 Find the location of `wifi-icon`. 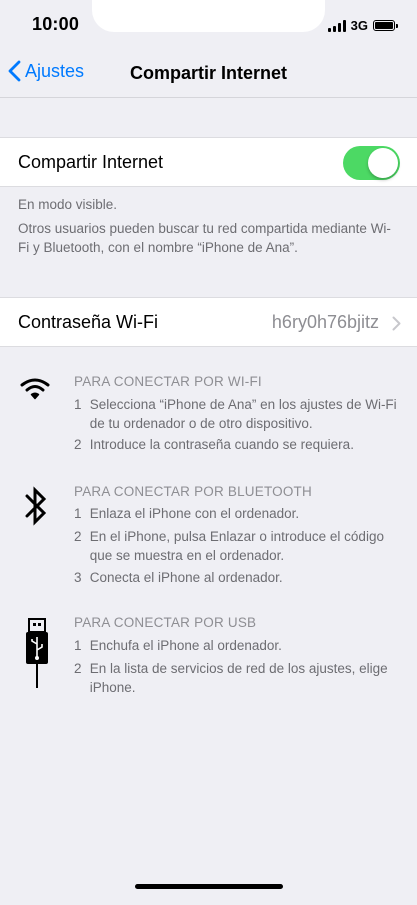

wifi-icon is located at coordinates (35, 389).